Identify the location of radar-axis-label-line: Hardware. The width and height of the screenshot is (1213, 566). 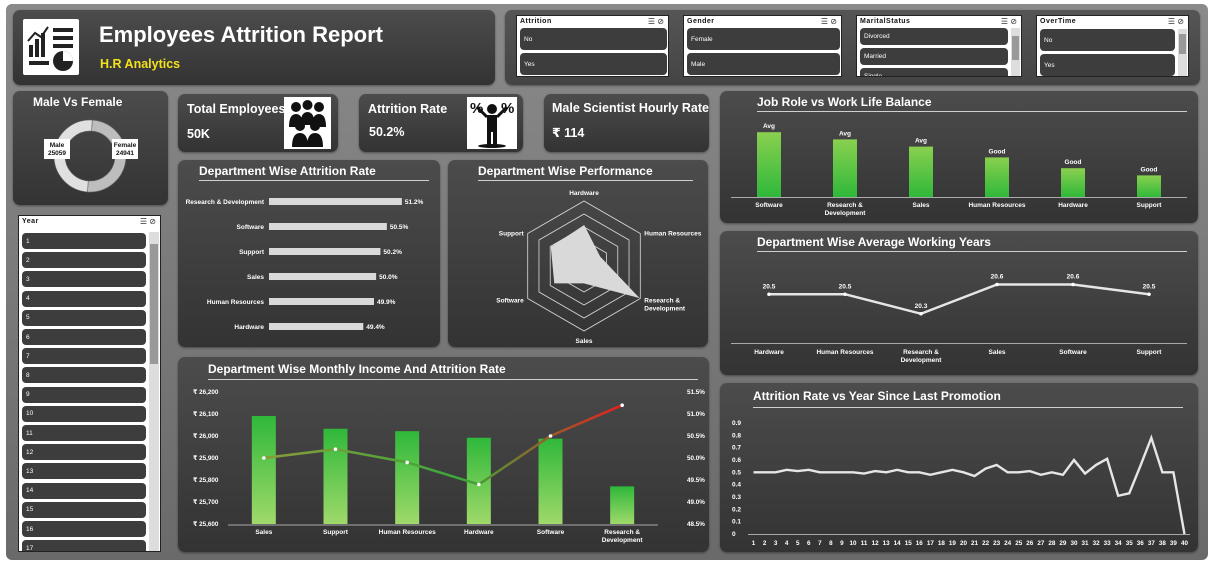
(584, 193).